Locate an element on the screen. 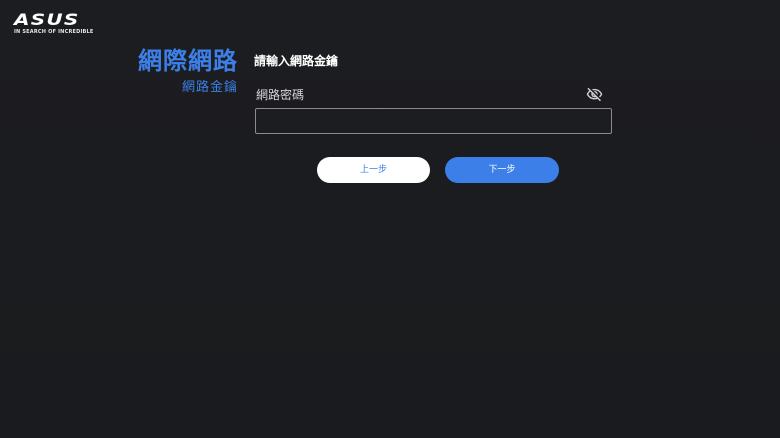 This screenshot has width=780, height=438. section-title: 網際網路 網路金鑰 is located at coordinates (188, 71).